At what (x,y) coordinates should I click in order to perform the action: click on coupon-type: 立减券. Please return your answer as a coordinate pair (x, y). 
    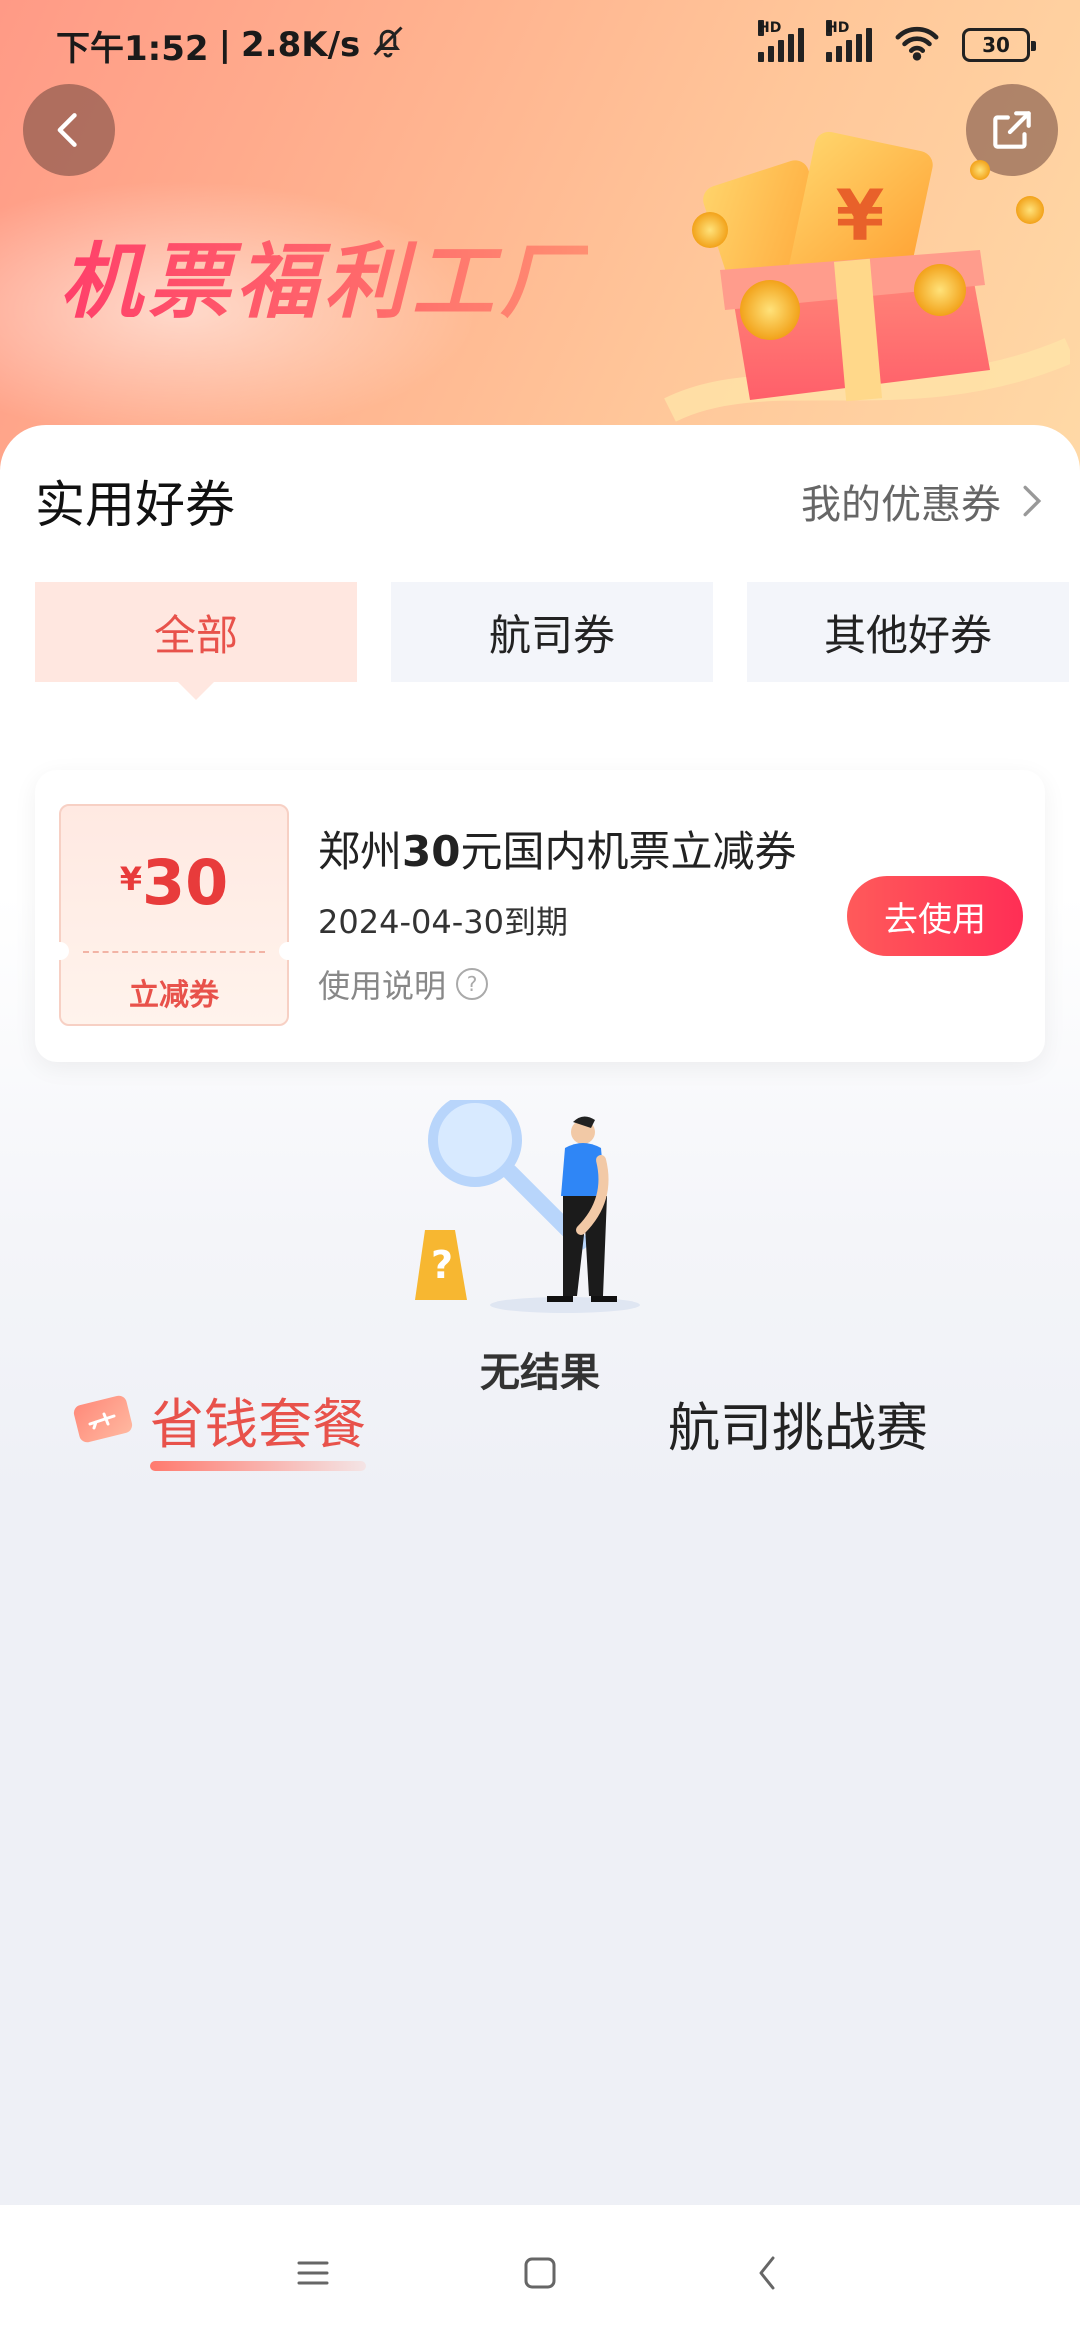
    Looking at the image, I should click on (174, 995).